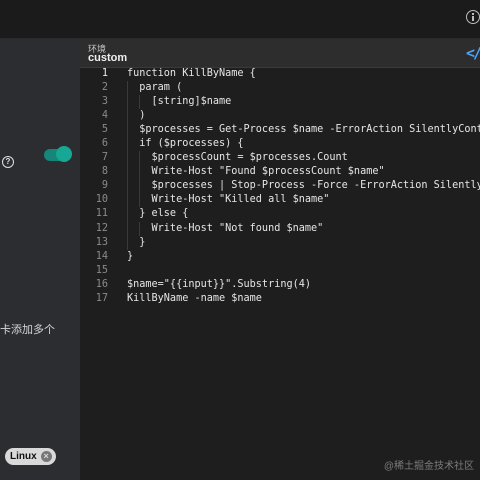 The width and height of the screenshot is (480, 480). I want to click on code-line: 13 }, so click(280, 242).